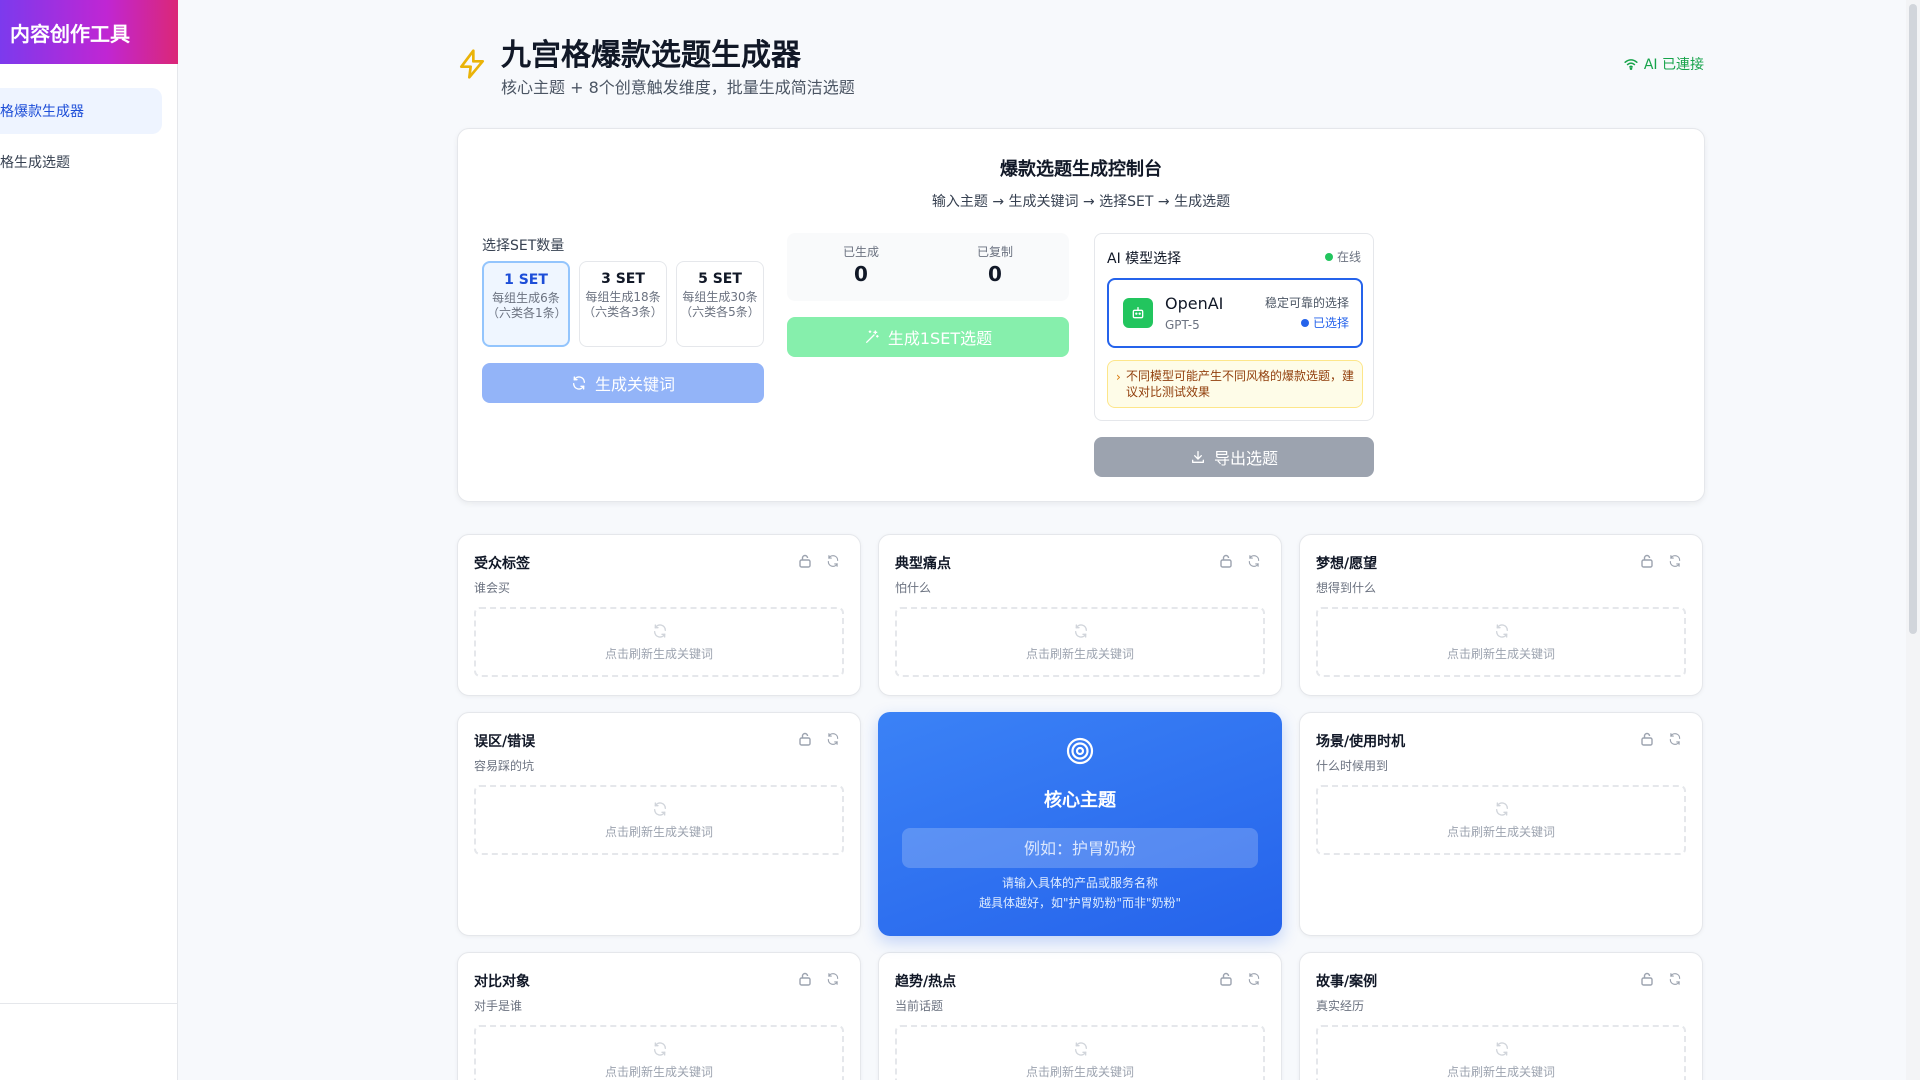 Image resolution: width=1920 pixels, height=1080 pixels. Describe the element at coordinates (1138, 313) in the screenshot. I see `robot-icon` at that location.